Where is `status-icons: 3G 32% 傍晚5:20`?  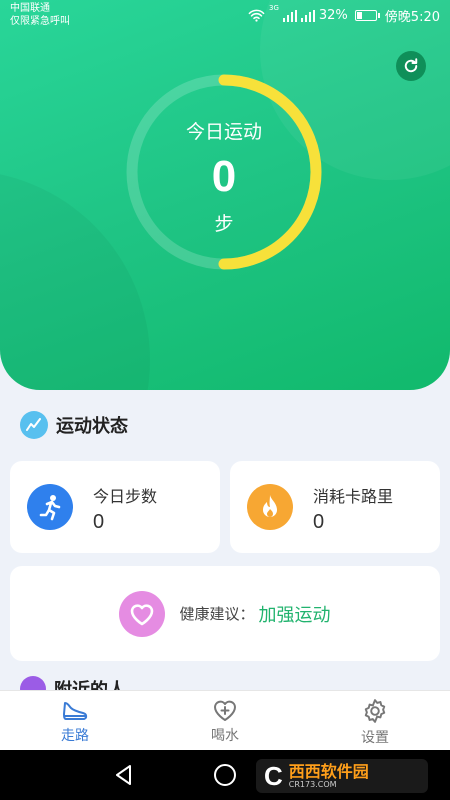 status-icons: 3G 32% 傍晚5:20 is located at coordinates (344, 14).